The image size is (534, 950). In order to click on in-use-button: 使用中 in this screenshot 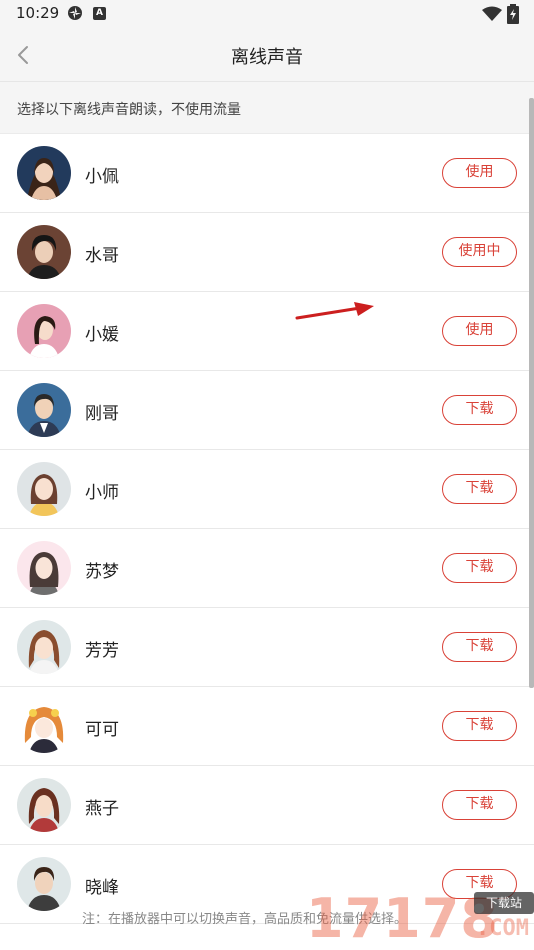, I will do `click(479, 252)`.